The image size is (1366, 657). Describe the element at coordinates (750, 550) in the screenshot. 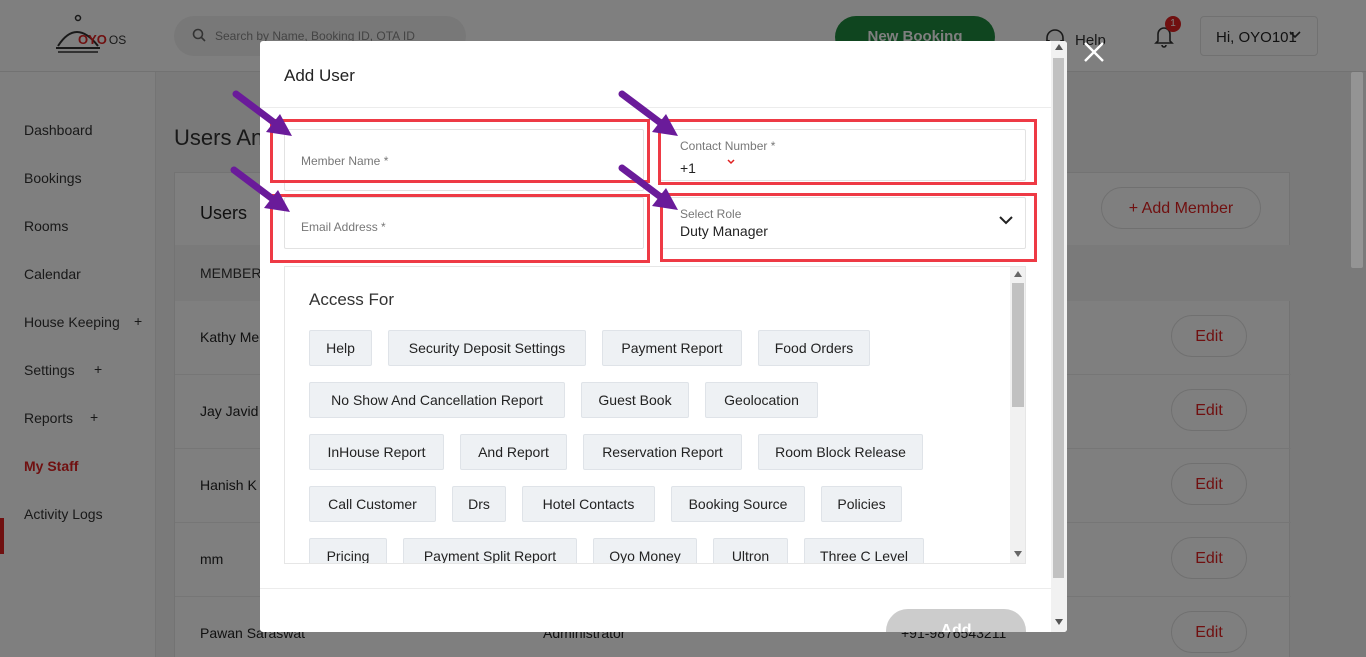

I see `access-chip: Ultron` at that location.